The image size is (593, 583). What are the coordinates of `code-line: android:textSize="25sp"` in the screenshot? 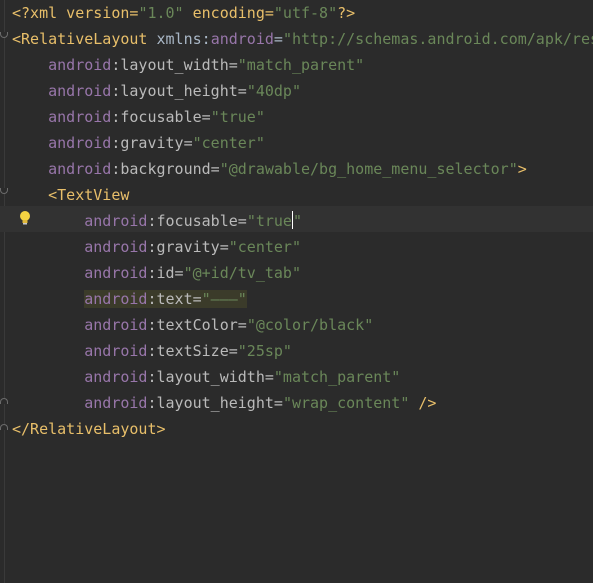 It's located at (152, 351).